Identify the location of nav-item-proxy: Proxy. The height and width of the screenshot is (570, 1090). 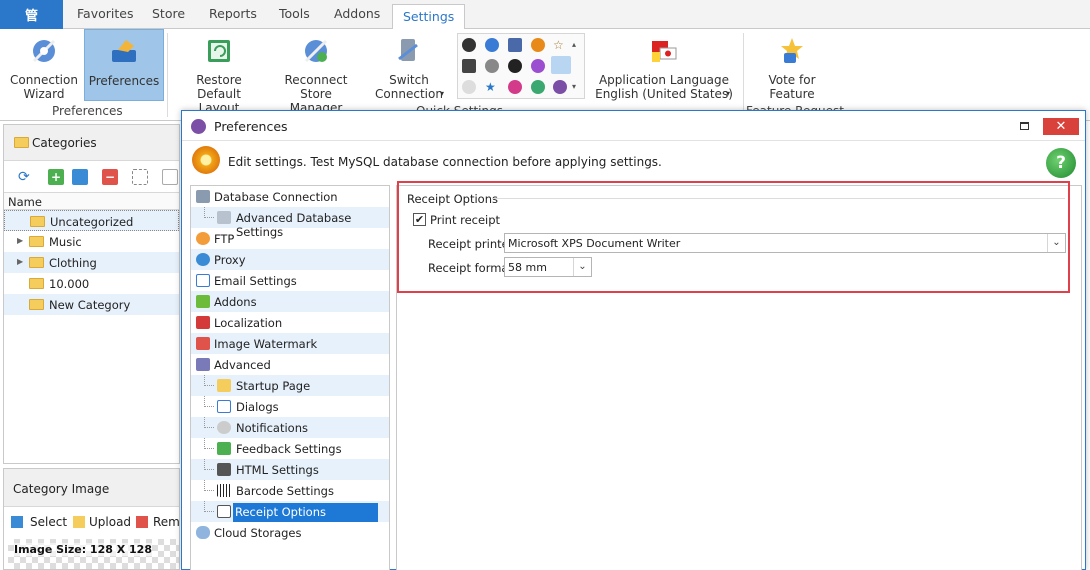
(290, 259).